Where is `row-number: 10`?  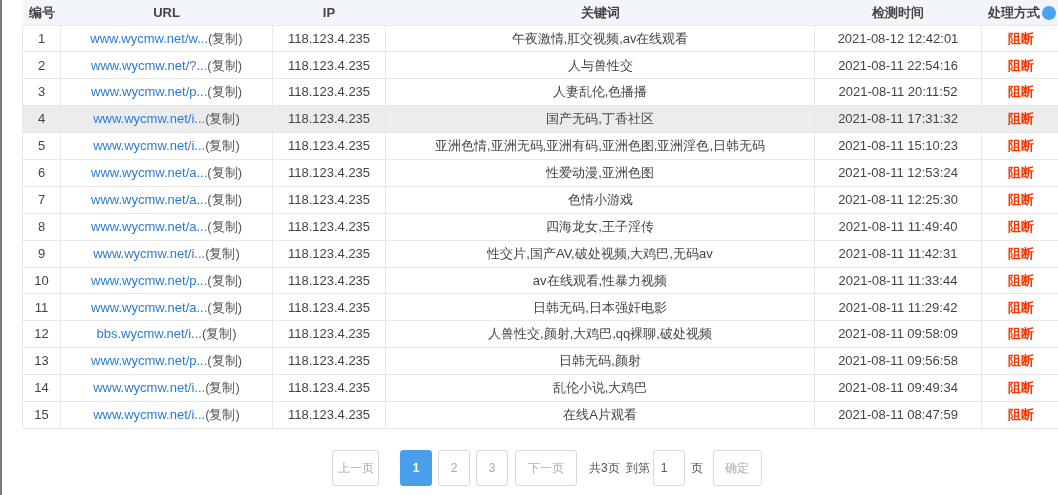
row-number: 10 is located at coordinates (41, 280).